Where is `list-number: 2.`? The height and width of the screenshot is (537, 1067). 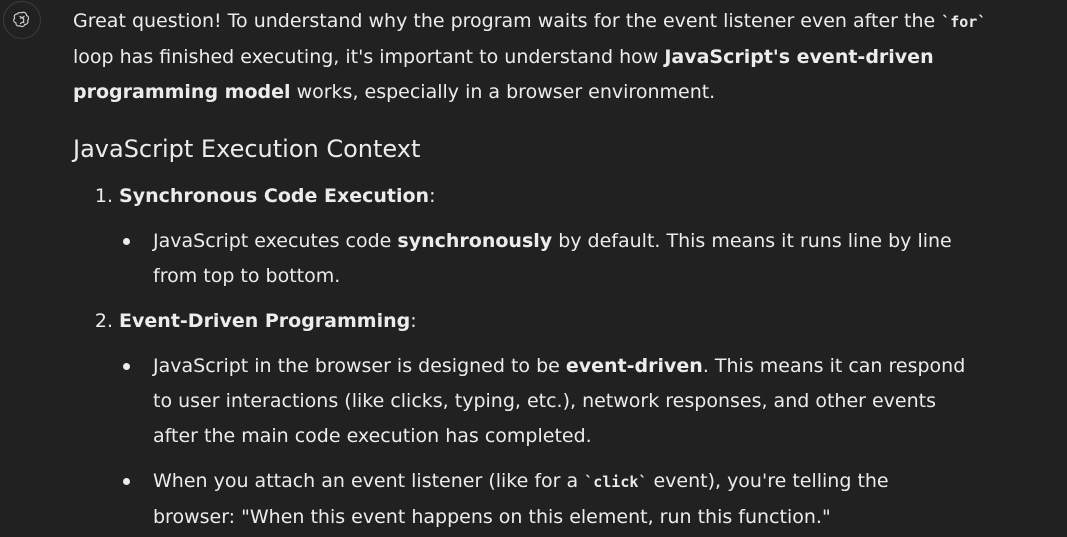
list-number: 2. is located at coordinates (103, 321).